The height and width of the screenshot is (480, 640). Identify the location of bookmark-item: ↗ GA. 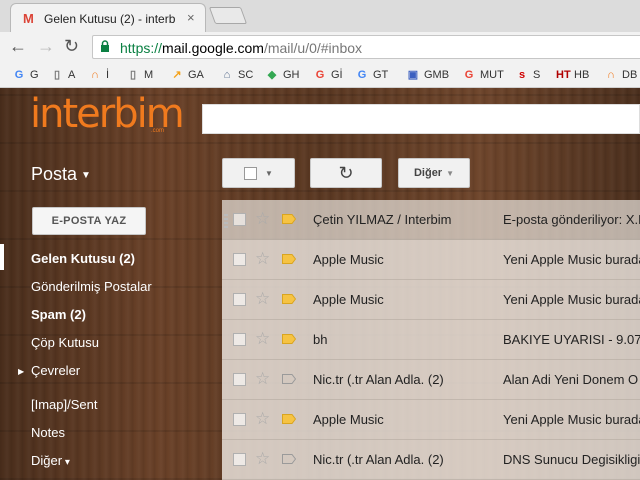
(187, 75).